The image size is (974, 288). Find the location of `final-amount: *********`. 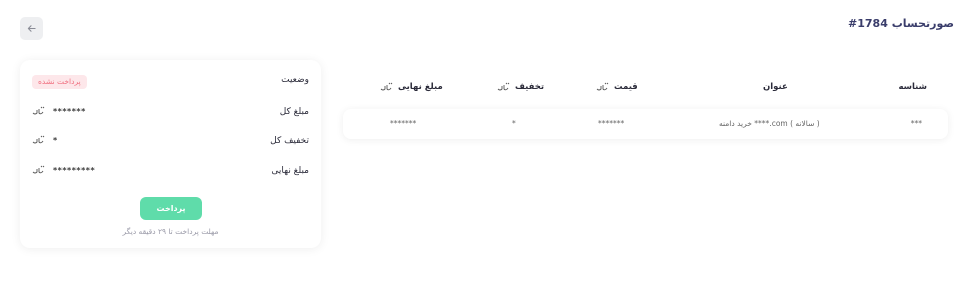

final-amount: ********* is located at coordinates (63, 170).